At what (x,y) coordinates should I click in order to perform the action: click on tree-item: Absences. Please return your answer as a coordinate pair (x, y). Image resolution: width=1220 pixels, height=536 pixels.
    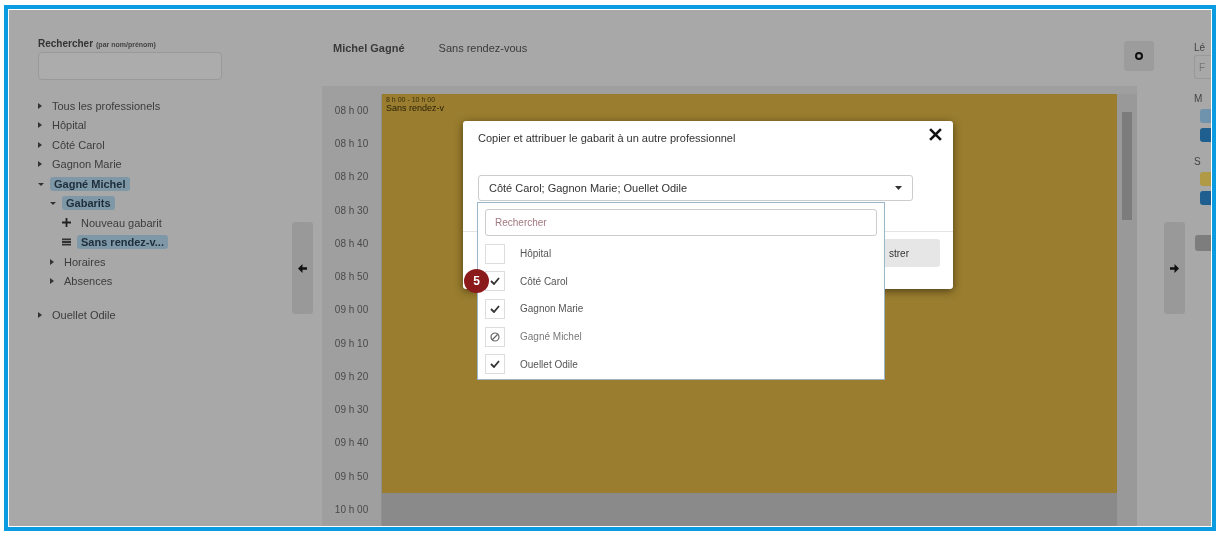
    Looking at the image, I should click on (88, 281).